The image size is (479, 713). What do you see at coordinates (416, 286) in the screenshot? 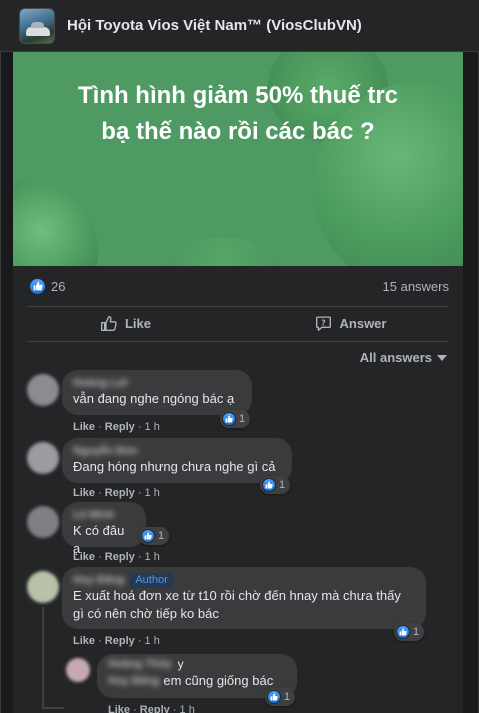
I see `answers-count: 15 answers` at bounding box center [416, 286].